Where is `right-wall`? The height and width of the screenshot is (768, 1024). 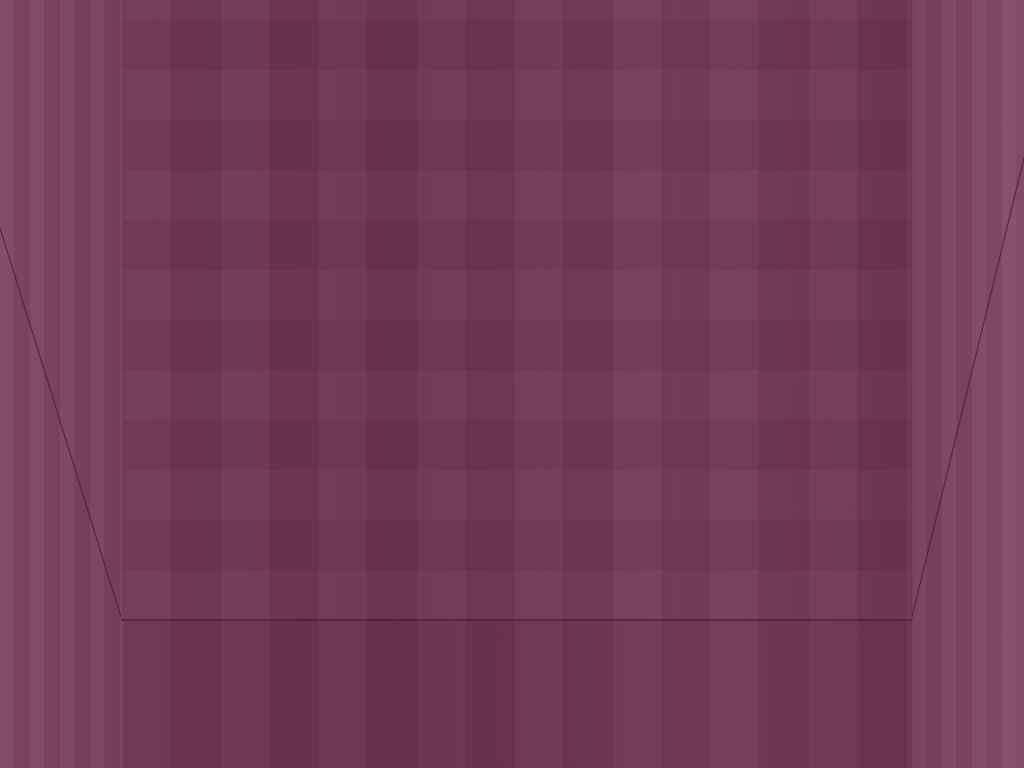
right-wall is located at coordinates (968, 384).